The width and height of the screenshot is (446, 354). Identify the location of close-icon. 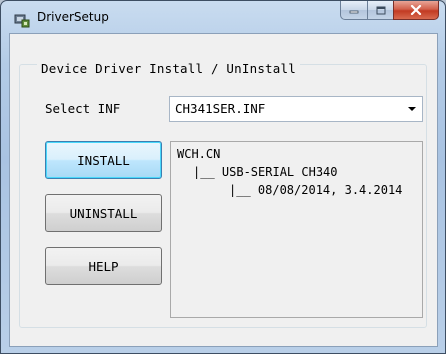
(416, 10).